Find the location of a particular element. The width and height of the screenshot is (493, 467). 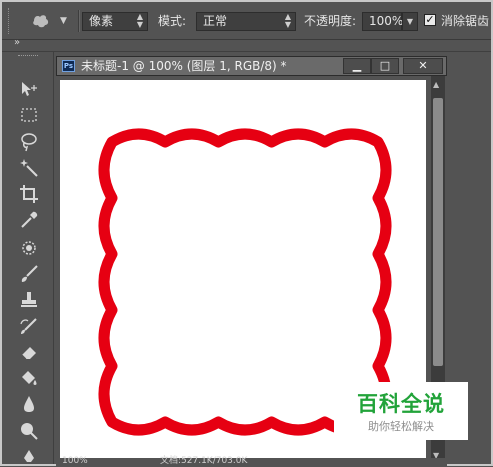

tools-panel-grip is located at coordinates (28, 57).